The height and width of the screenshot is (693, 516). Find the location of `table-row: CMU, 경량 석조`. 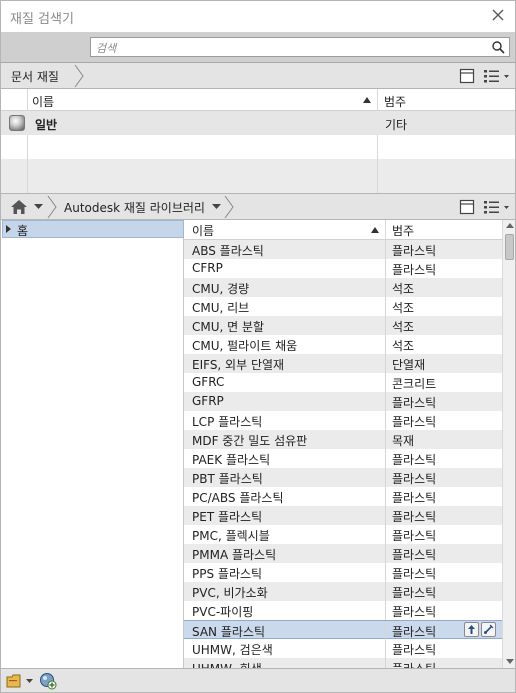

table-row: CMU, 경량 석조 is located at coordinates (343, 287).